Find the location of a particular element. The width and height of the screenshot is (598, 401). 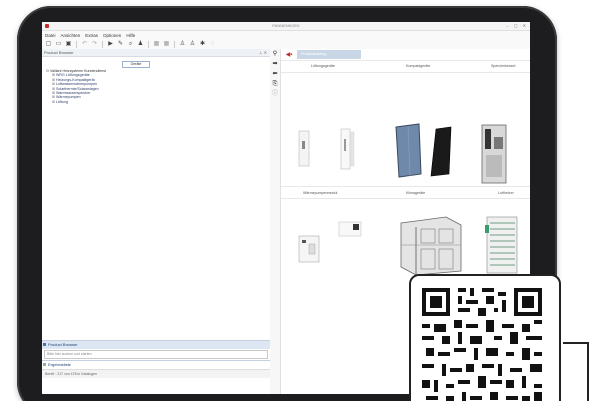

user-icon: ♟ is located at coordinates (140, 44).